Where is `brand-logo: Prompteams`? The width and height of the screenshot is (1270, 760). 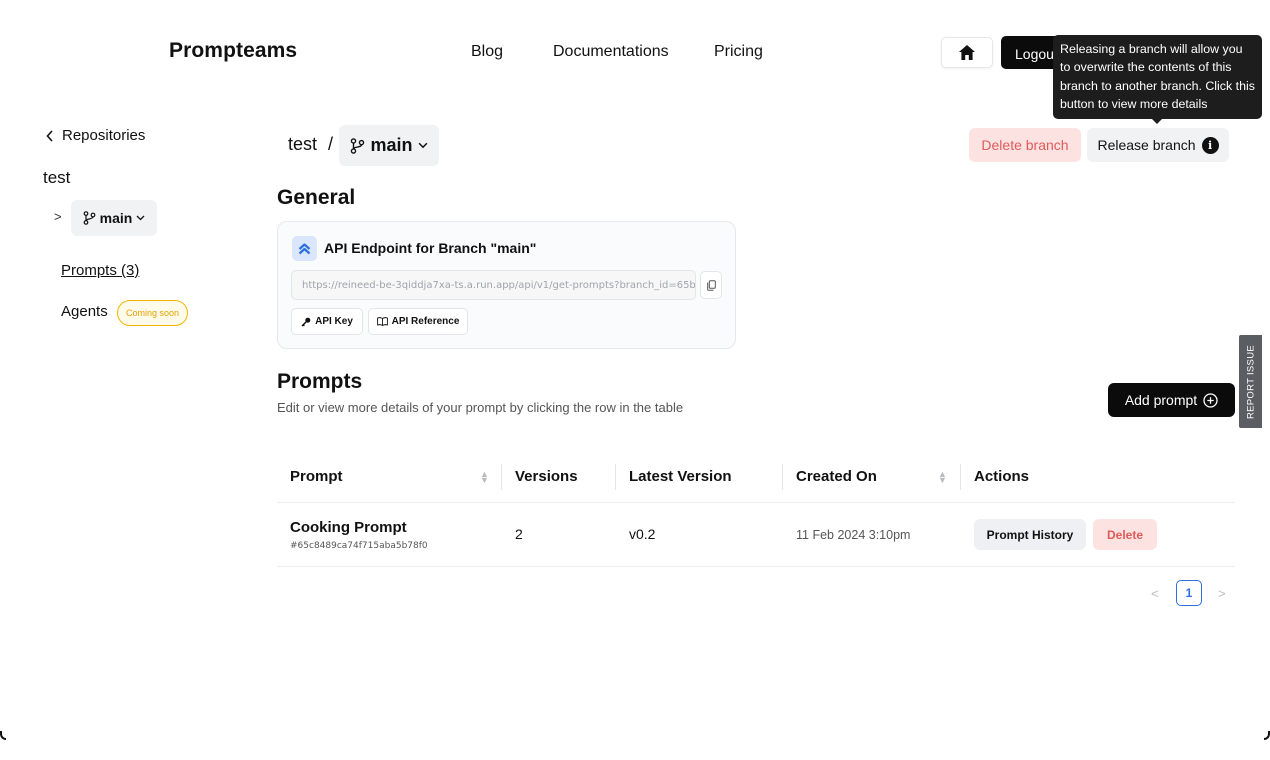 brand-logo: Prompteams is located at coordinates (233, 51).